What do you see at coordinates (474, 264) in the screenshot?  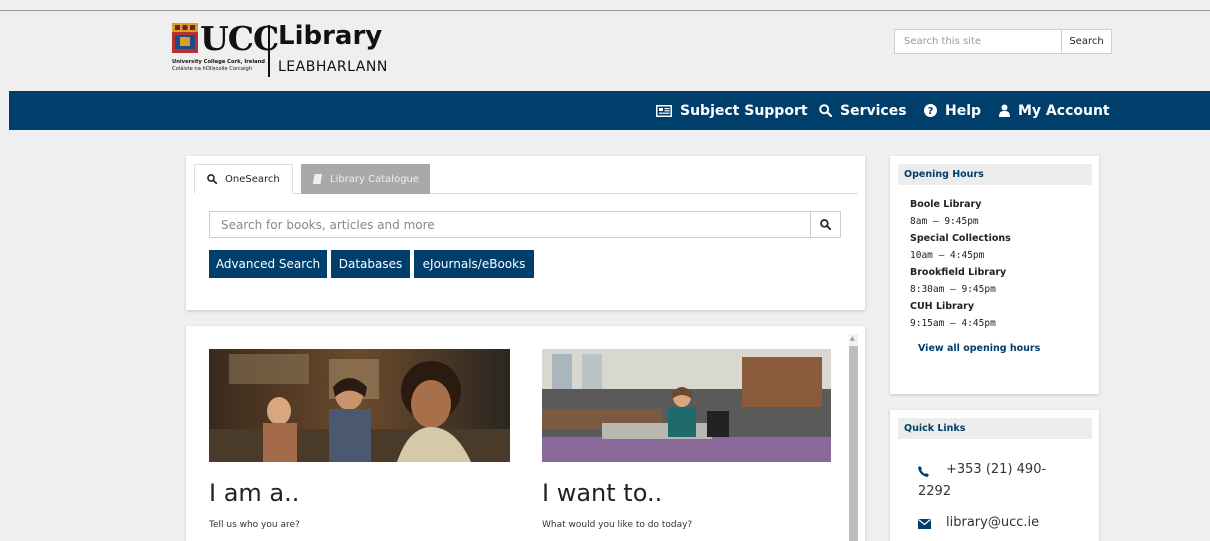 I see `ejournals-ebooks-button: eJournals/eBooks` at bounding box center [474, 264].